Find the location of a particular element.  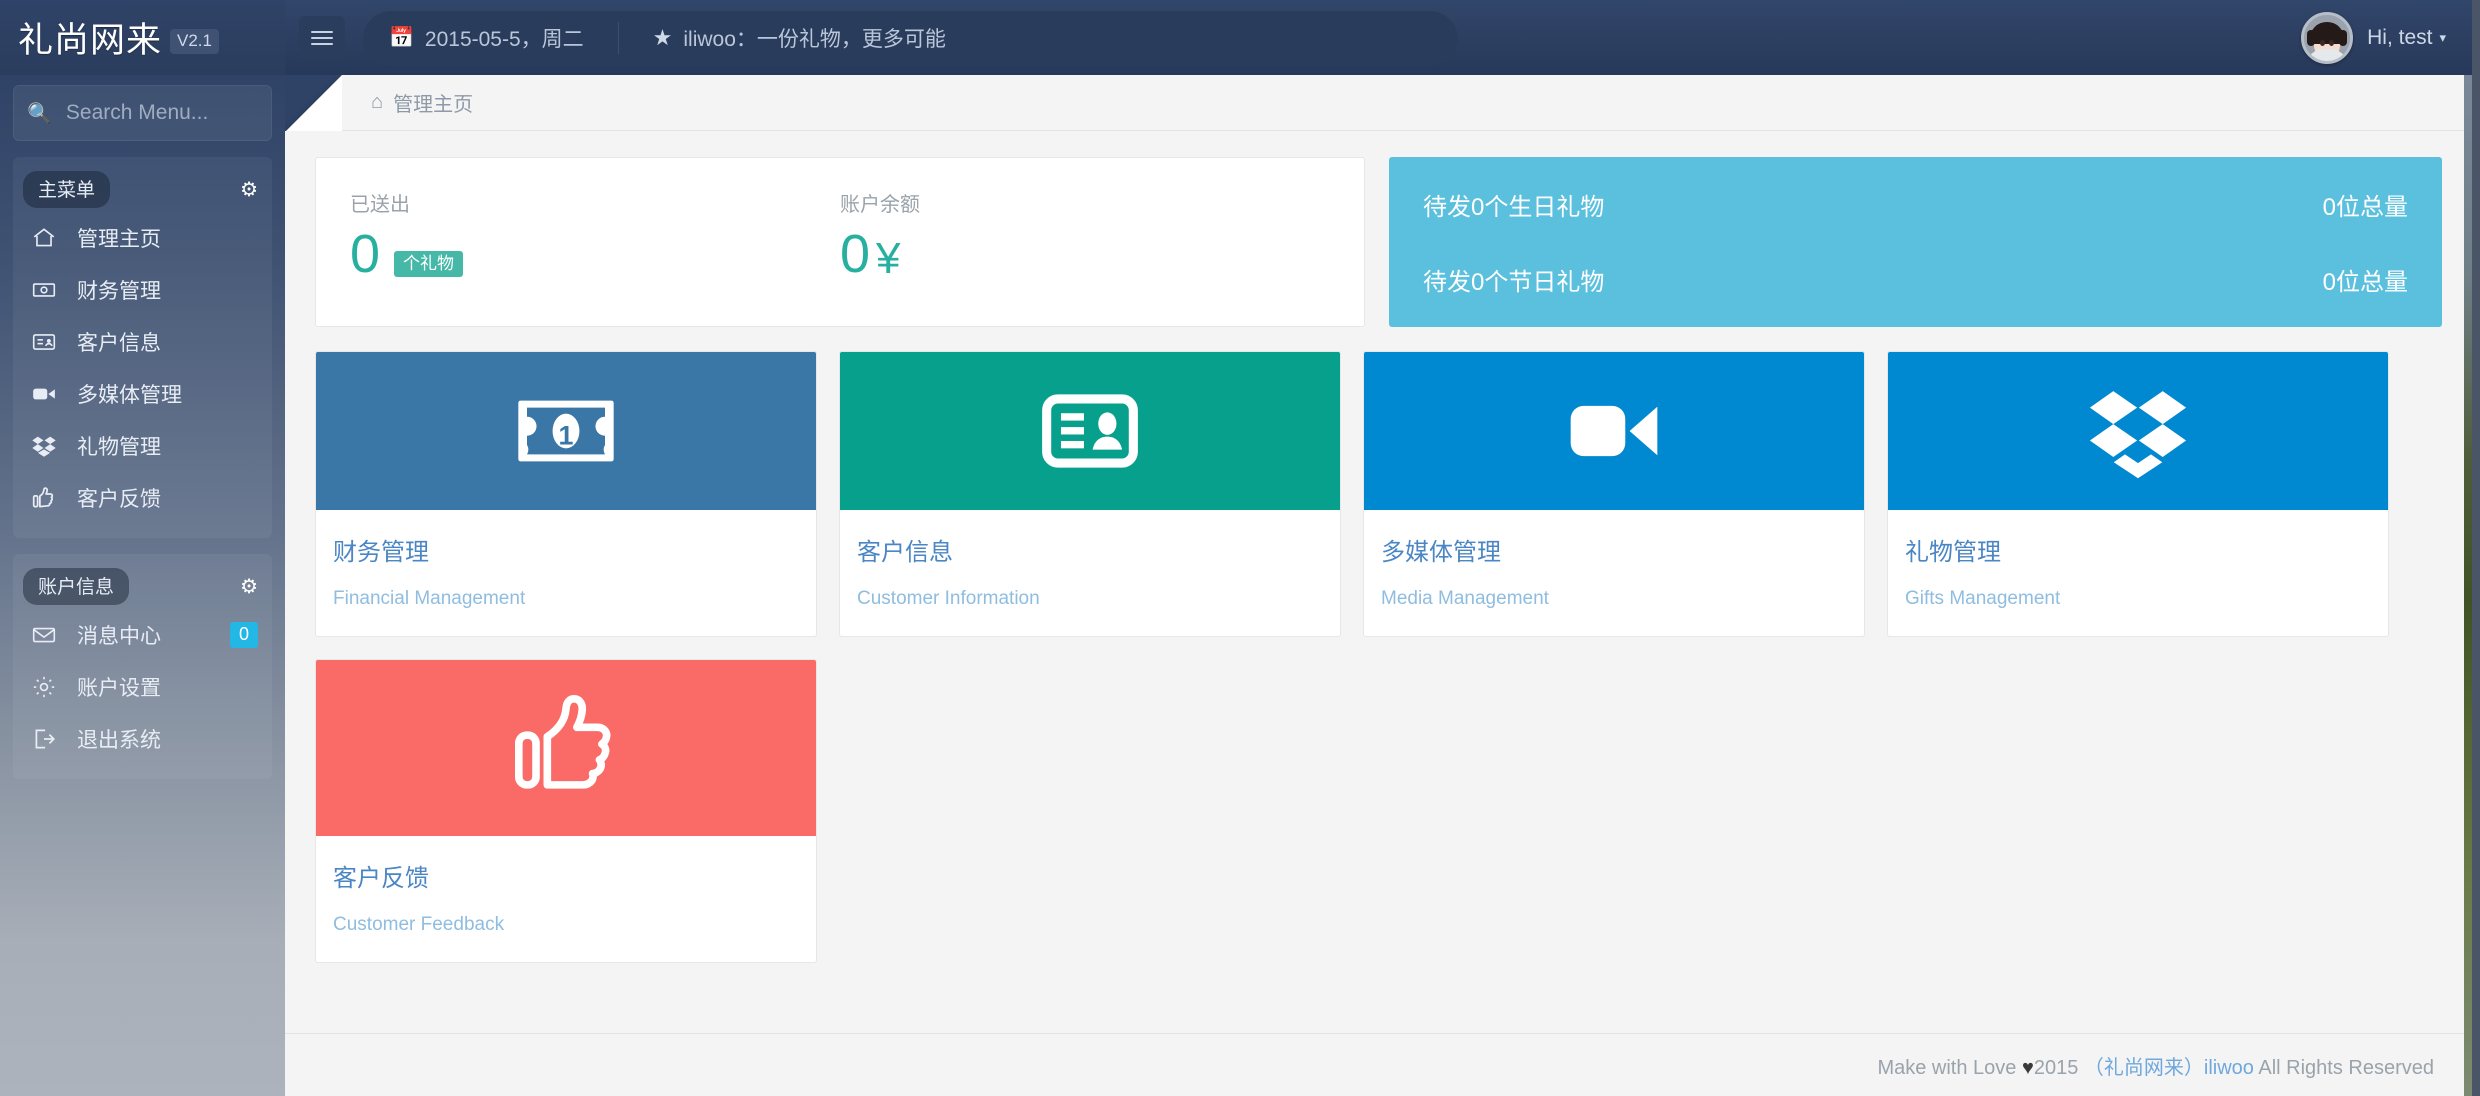

sidebar-item-label: 退出系统 is located at coordinates (119, 740).